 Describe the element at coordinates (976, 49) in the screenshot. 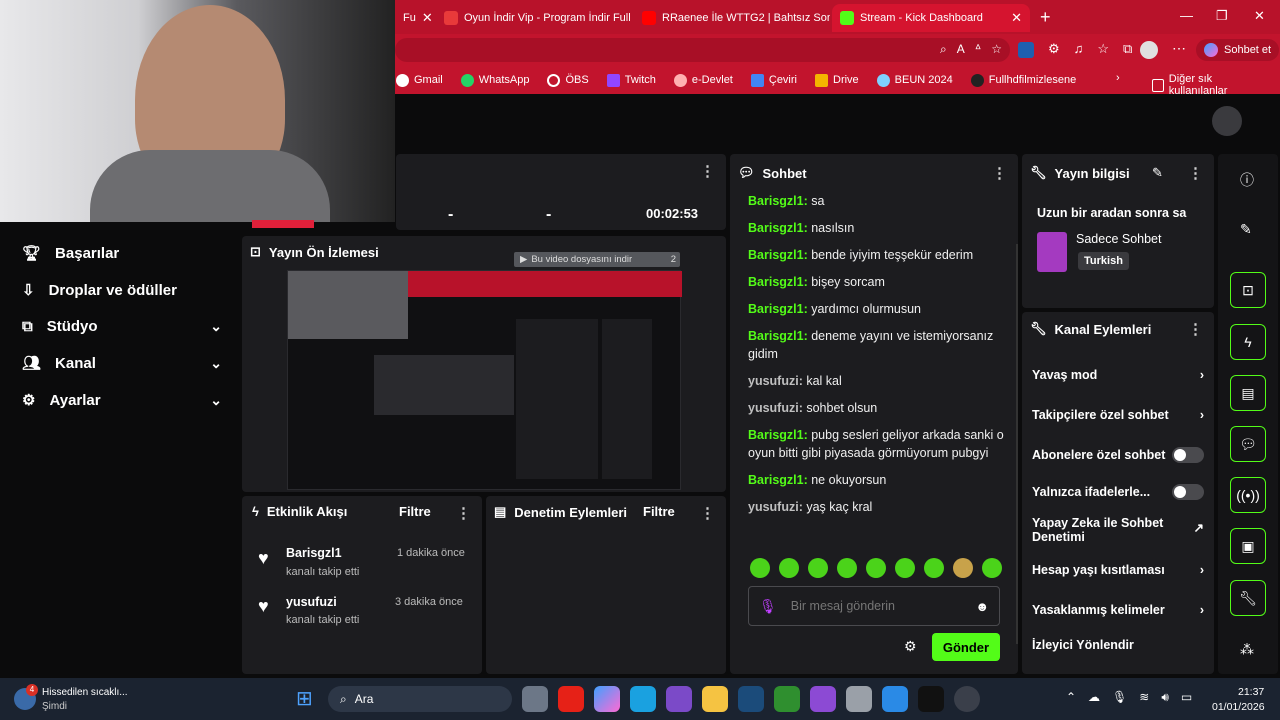

I see `address-tools-icons: ⌕Aᐞ☆` at that location.